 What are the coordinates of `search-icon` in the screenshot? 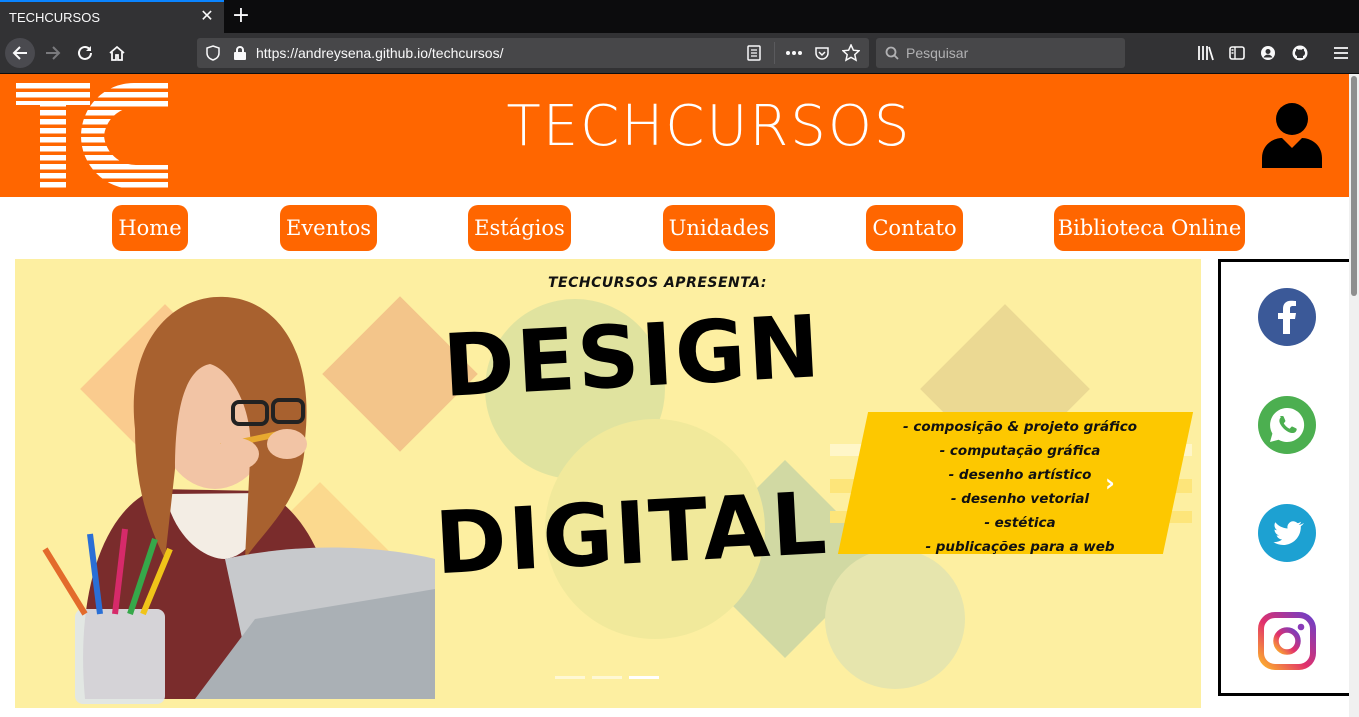 It's located at (892, 53).